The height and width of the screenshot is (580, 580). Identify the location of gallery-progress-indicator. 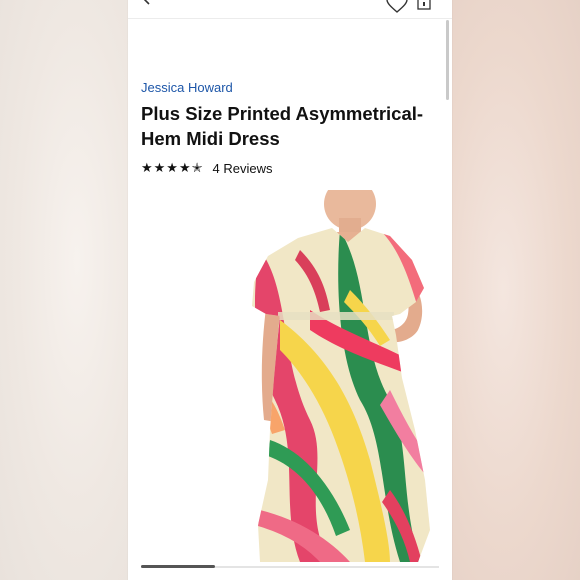
(178, 566).